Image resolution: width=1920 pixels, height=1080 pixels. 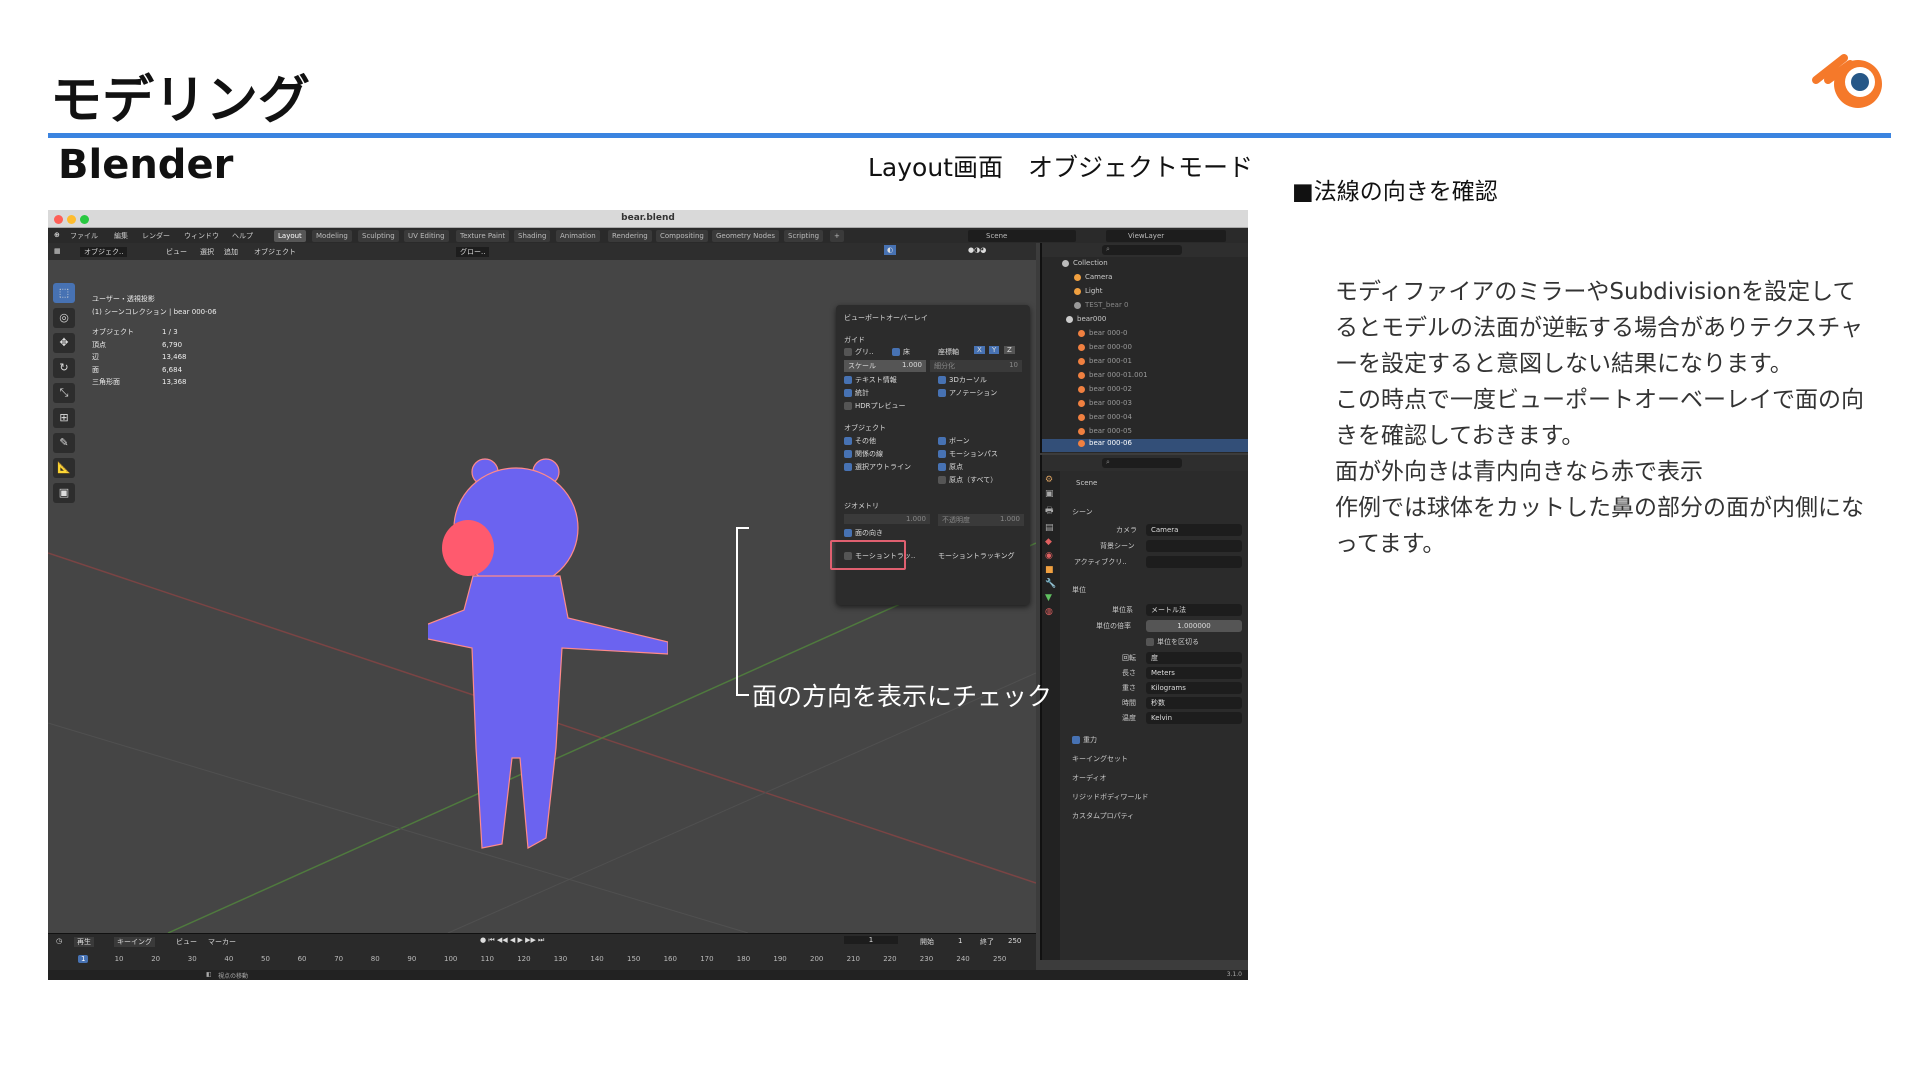 What do you see at coordinates (863, 454) in the screenshot?
I see `overlay-relations: 関係の線` at bounding box center [863, 454].